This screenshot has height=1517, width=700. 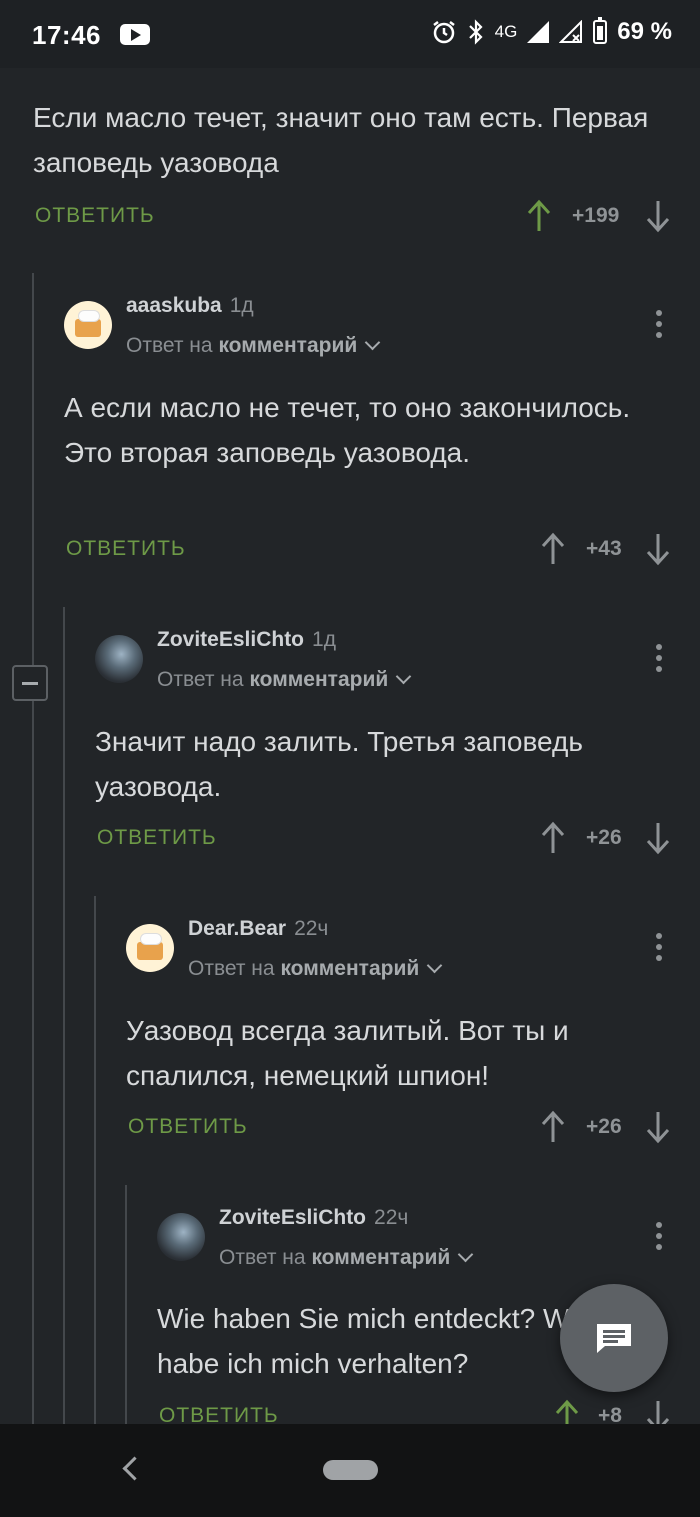 I want to click on status-time: 17:46, so click(x=66, y=35).